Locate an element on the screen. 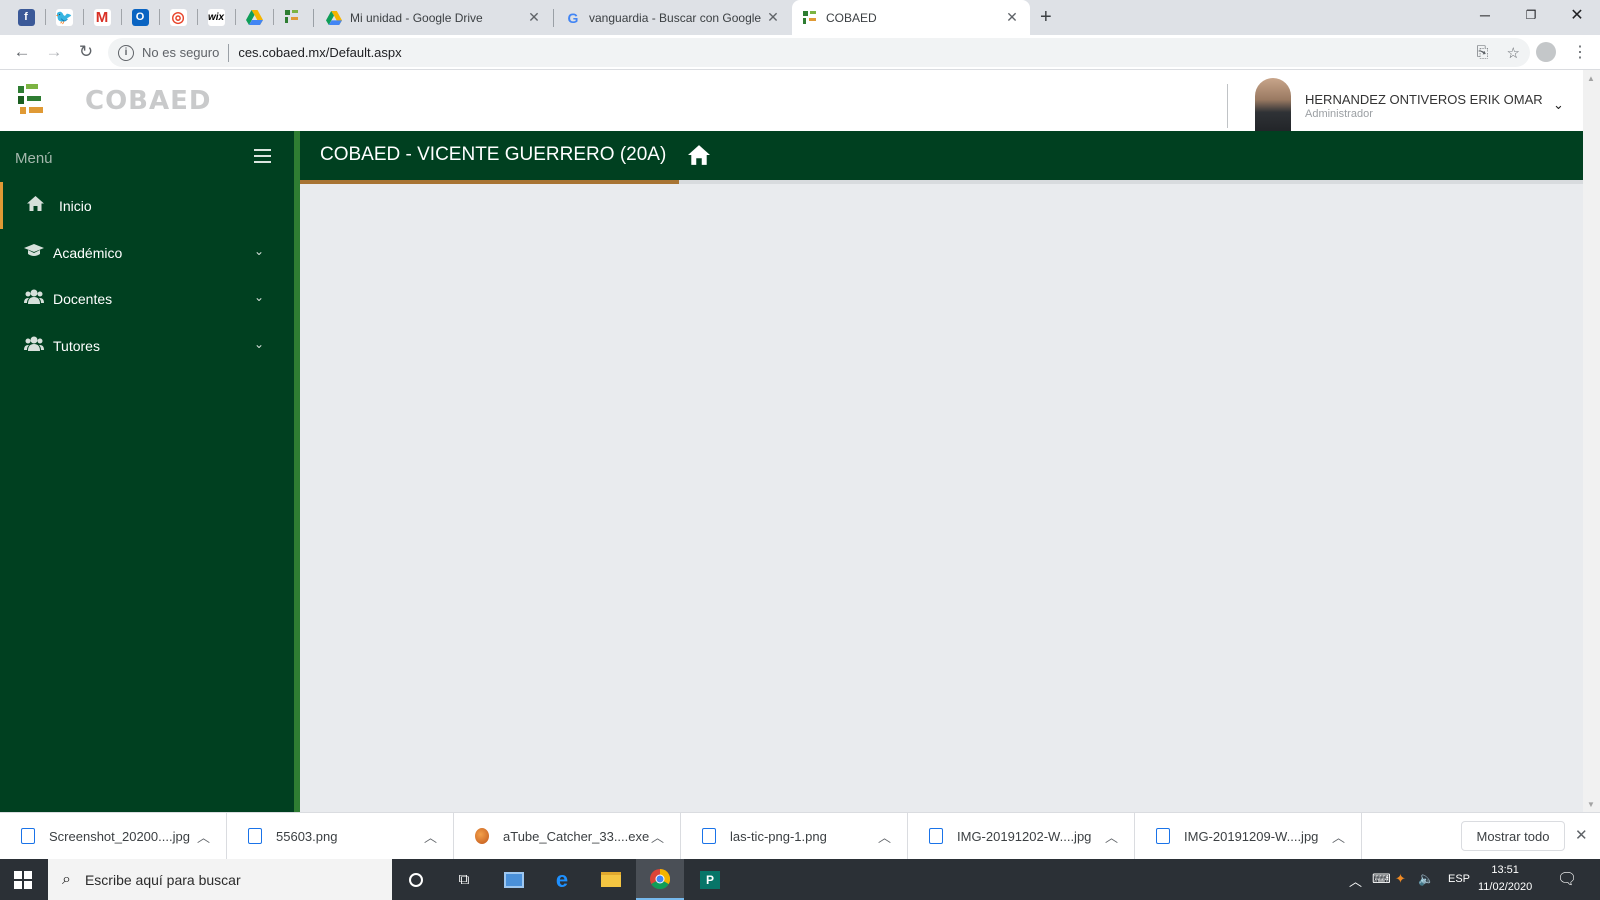 The image size is (1600, 900). tab-separator is located at coordinates (313, 18).